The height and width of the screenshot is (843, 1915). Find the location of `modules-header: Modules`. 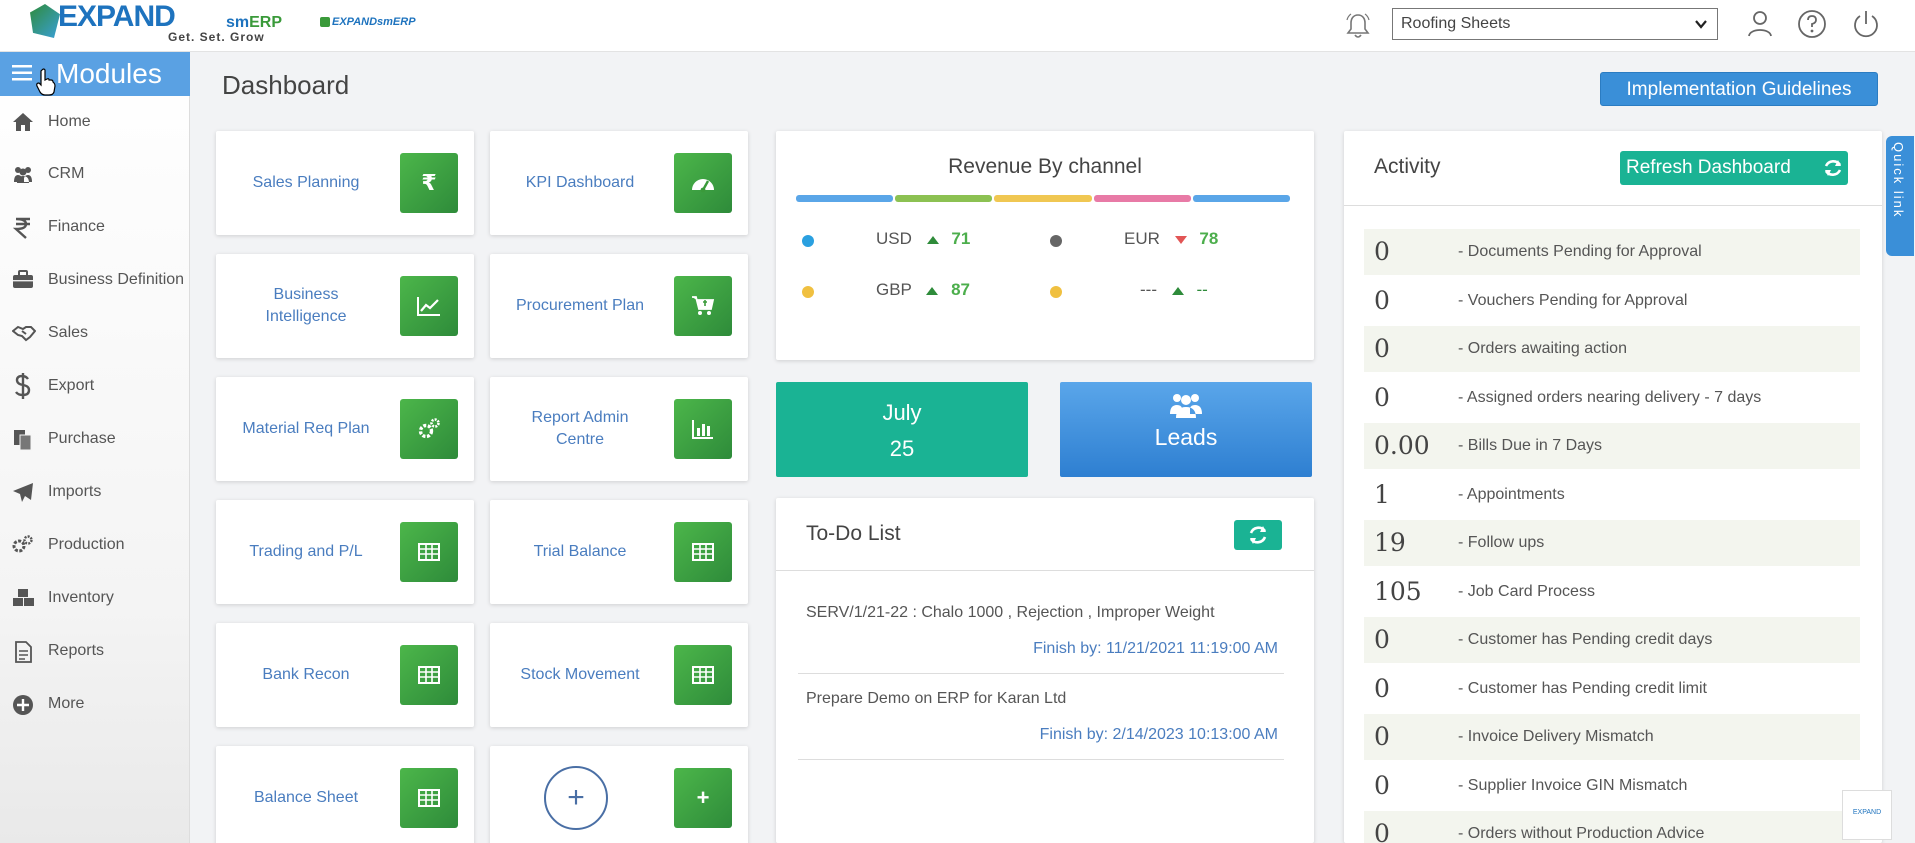

modules-header: Modules is located at coordinates (95, 74).